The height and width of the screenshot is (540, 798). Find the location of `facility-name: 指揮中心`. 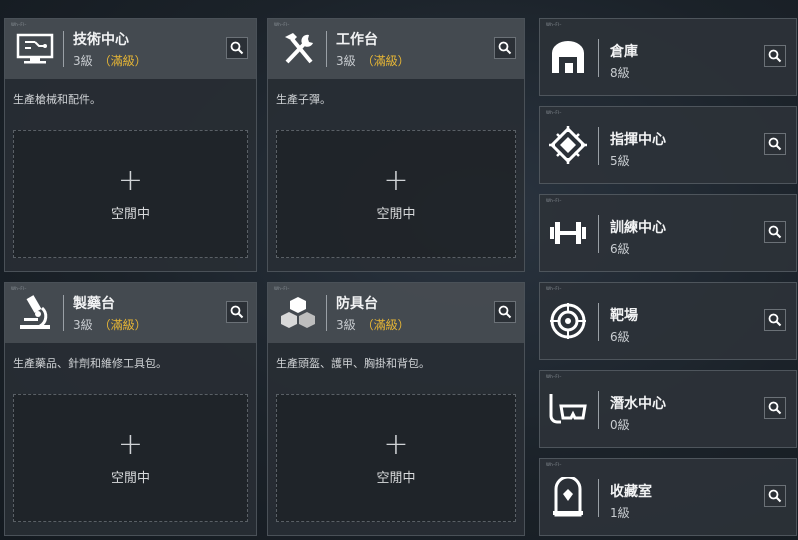

facility-name: 指揮中心 is located at coordinates (638, 140).